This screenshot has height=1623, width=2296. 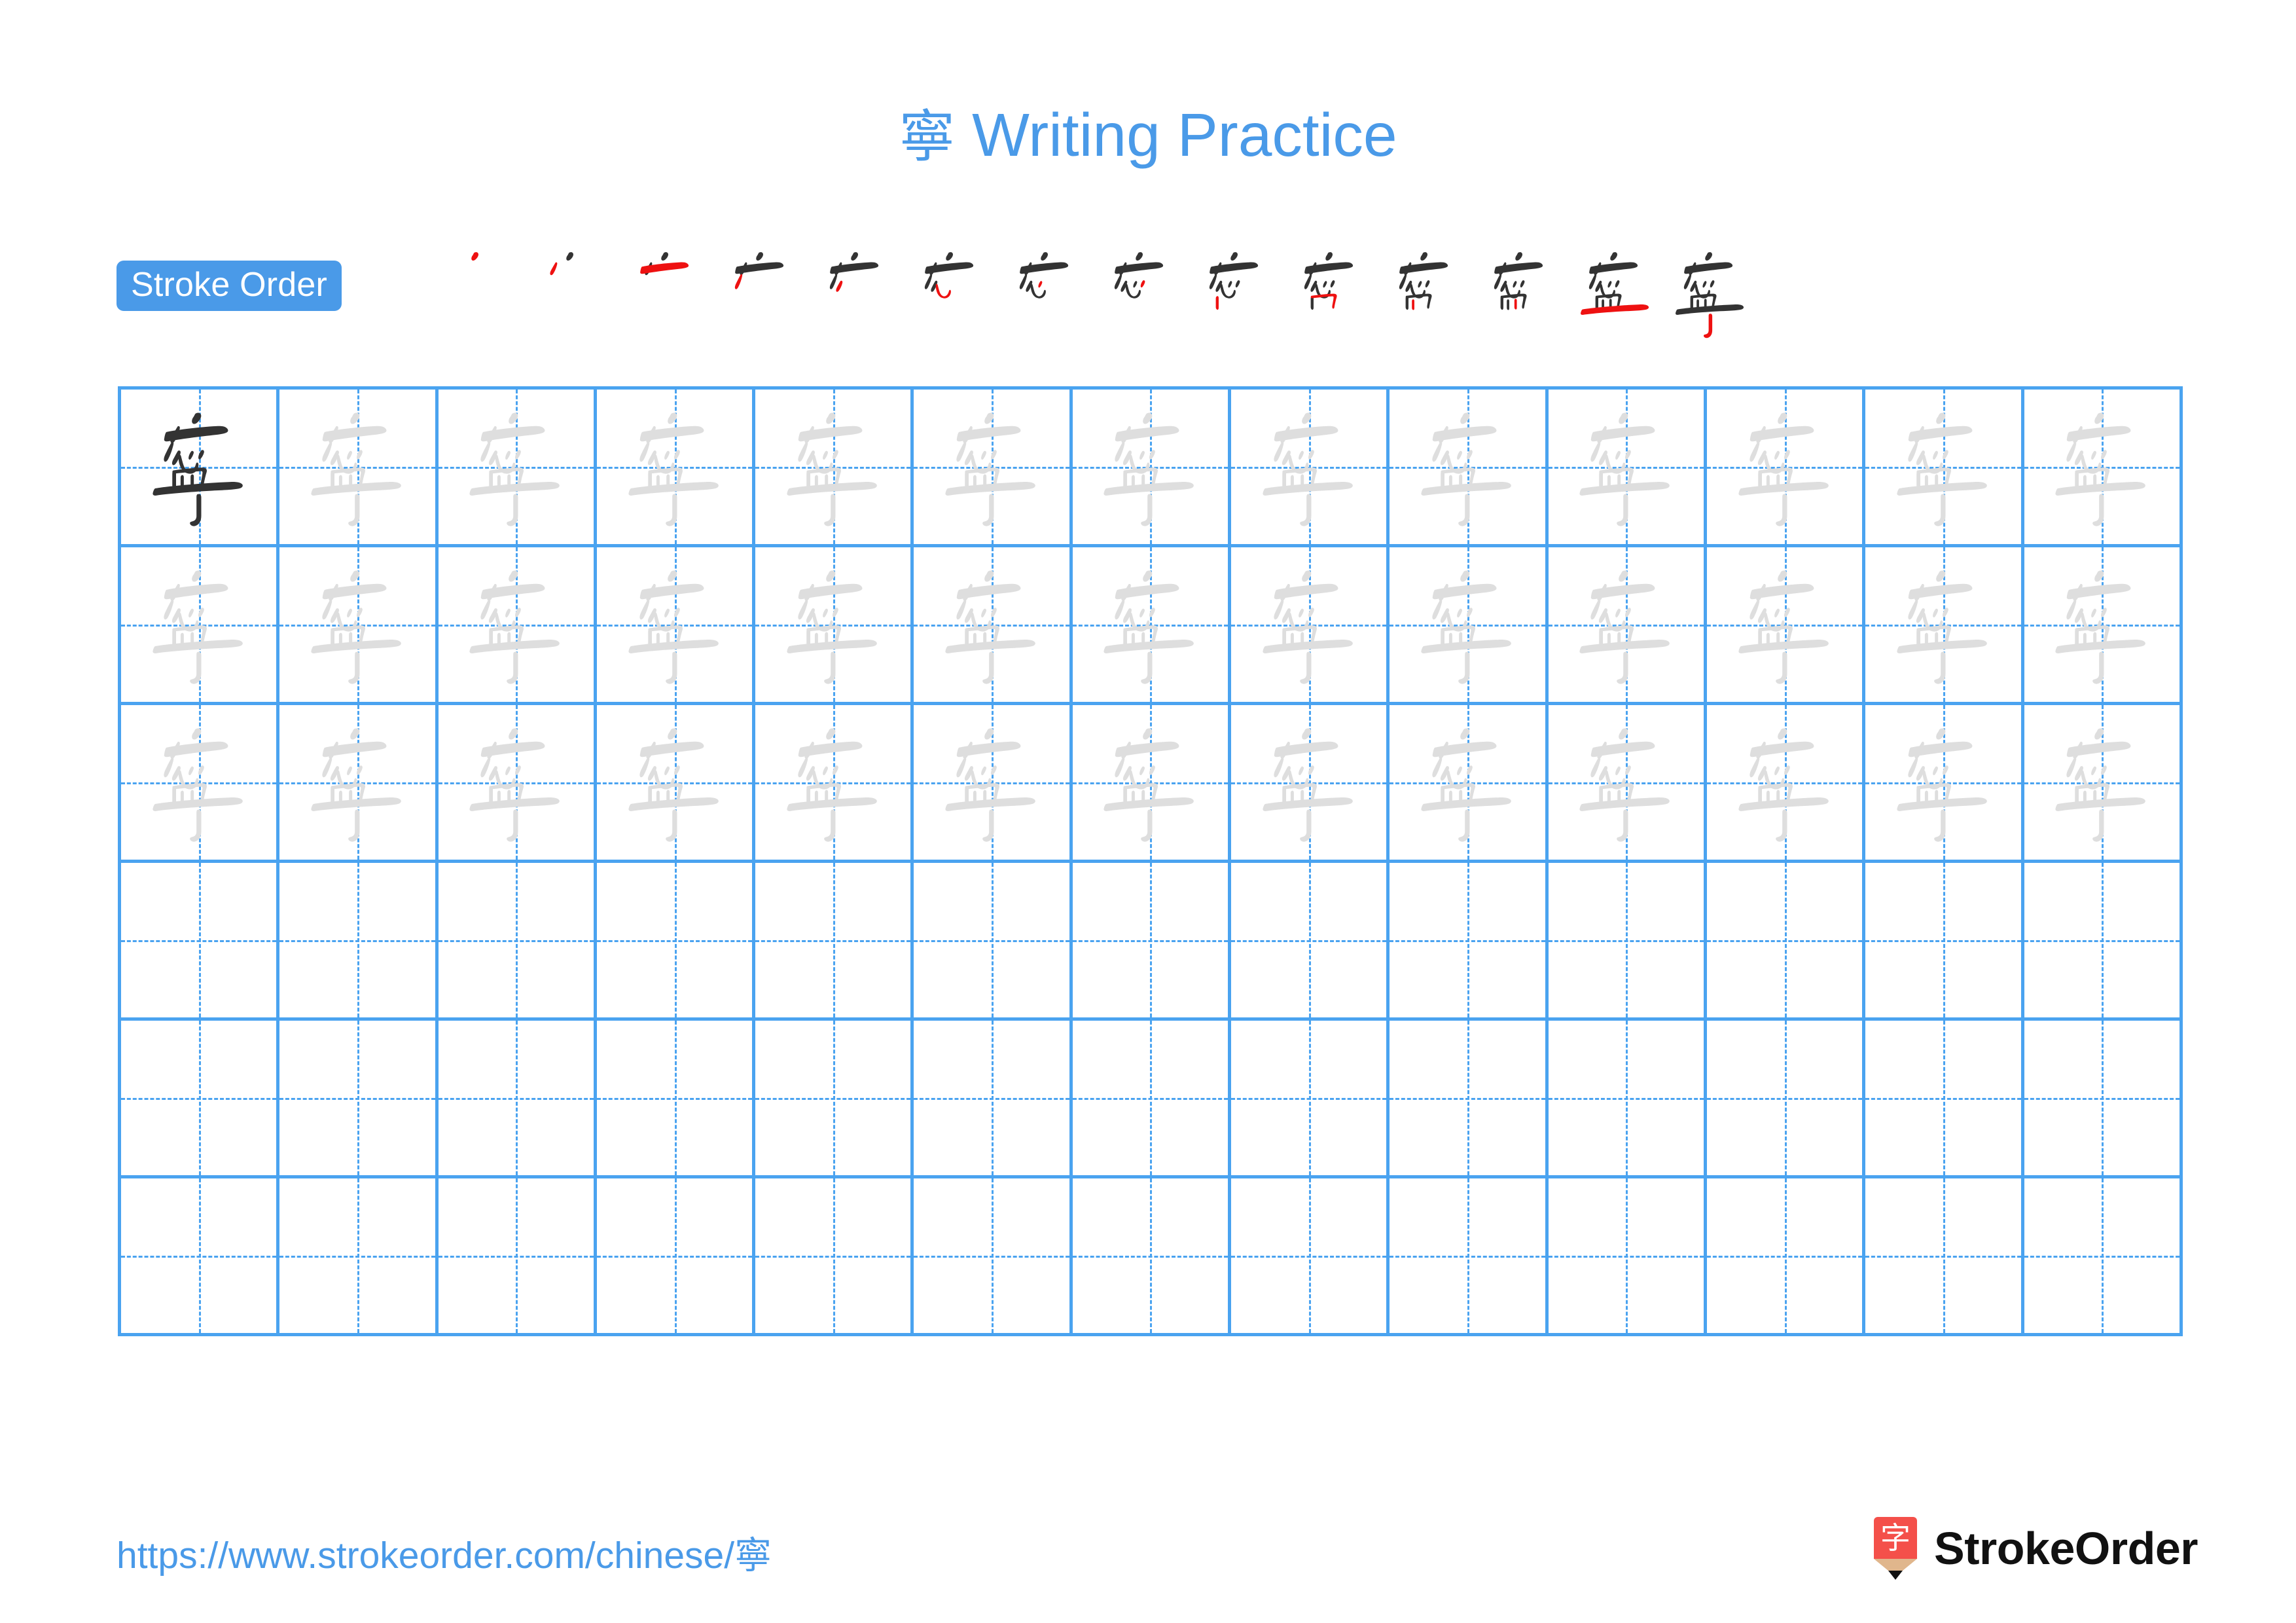 What do you see at coordinates (753, 1555) in the screenshot?
I see `footer-url-character: 寧` at bounding box center [753, 1555].